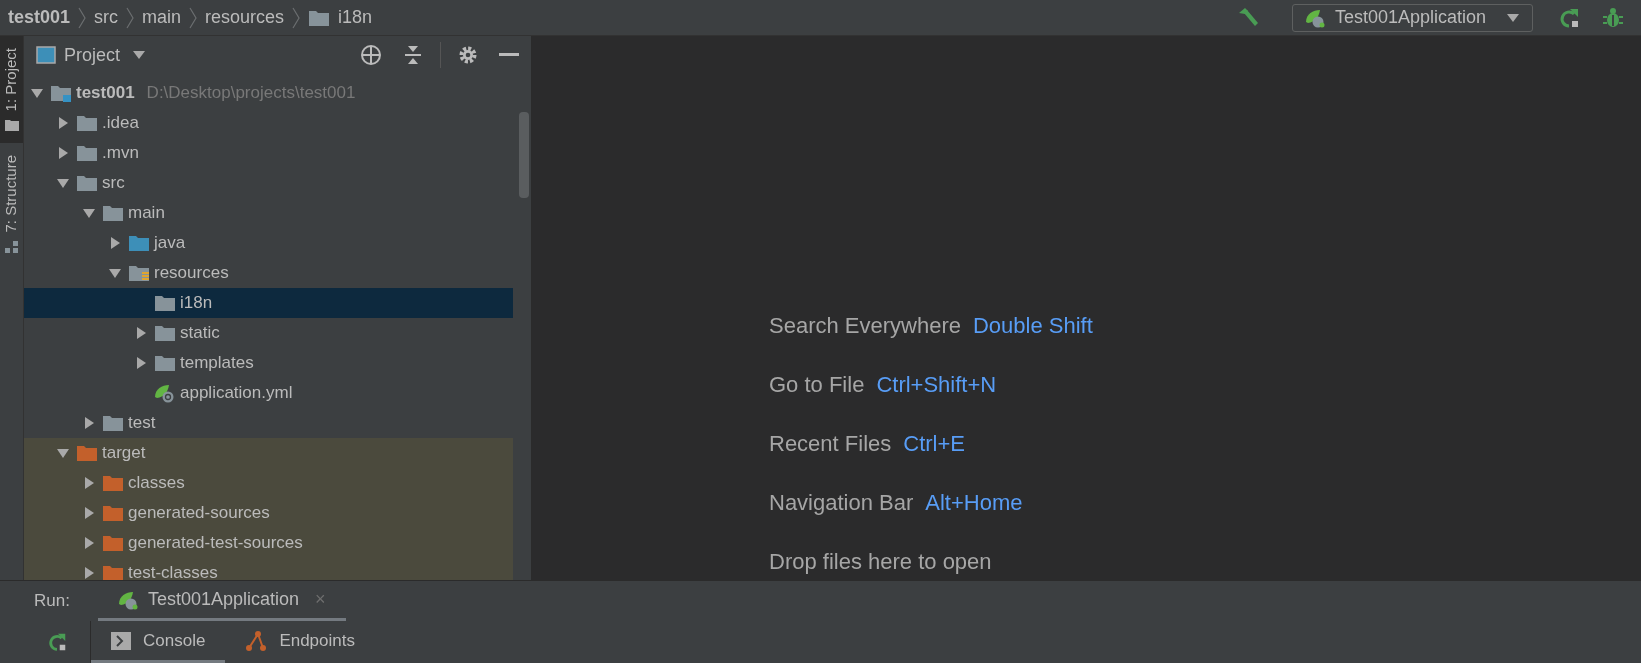 The width and height of the screenshot is (1641, 663). Describe the element at coordinates (39, 17) in the screenshot. I see `breadcrumb: test001` at that location.